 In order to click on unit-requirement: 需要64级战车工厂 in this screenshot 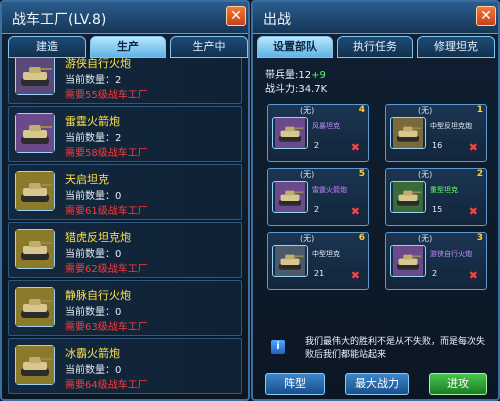, I will do `click(106, 385)`.